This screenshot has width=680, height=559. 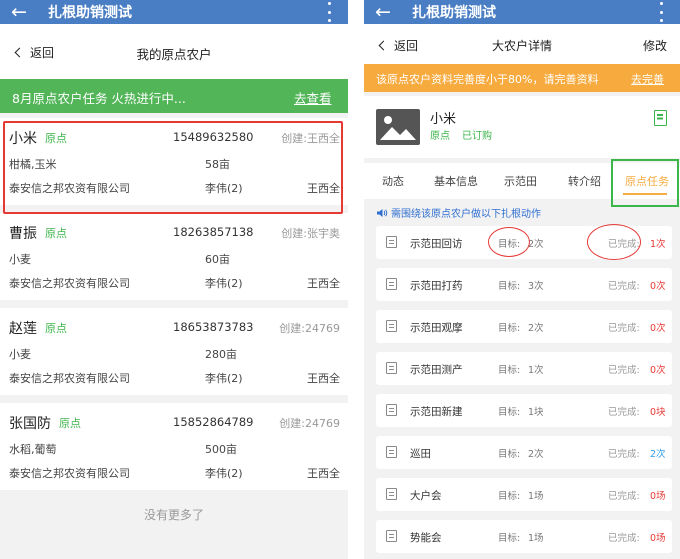 What do you see at coordinates (660, 118) in the screenshot?
I see `bookmark-icon` at bounding box center [660, 118].